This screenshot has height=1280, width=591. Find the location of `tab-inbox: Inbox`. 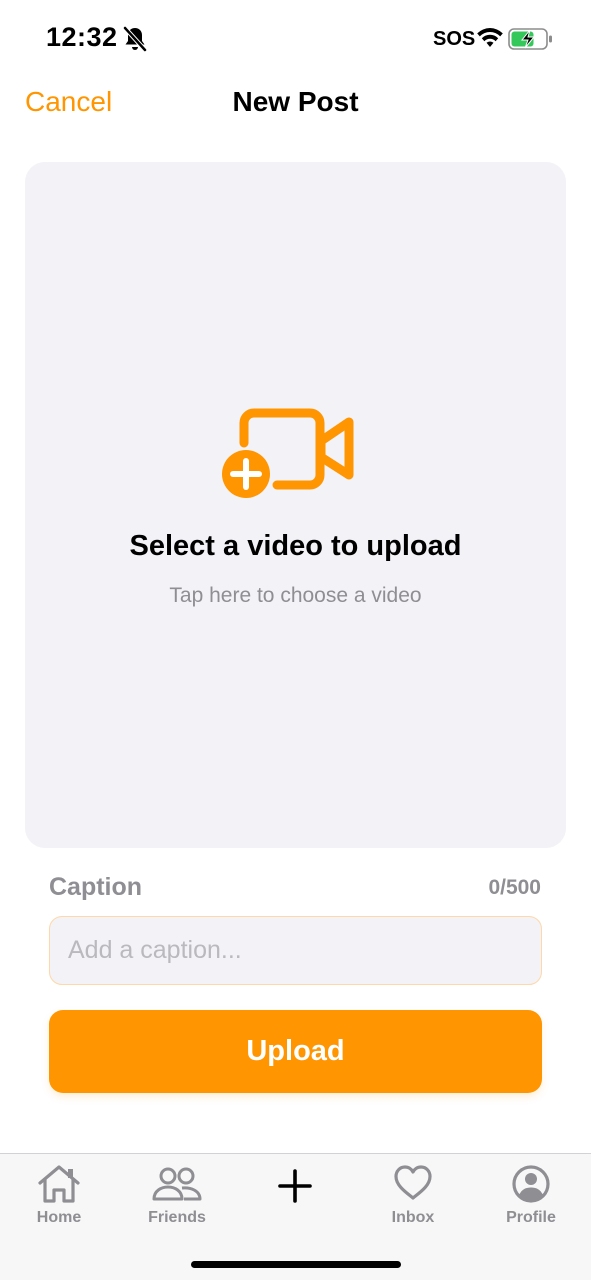

tab-inbox: Inbox is located at coordinates (413, 1194).